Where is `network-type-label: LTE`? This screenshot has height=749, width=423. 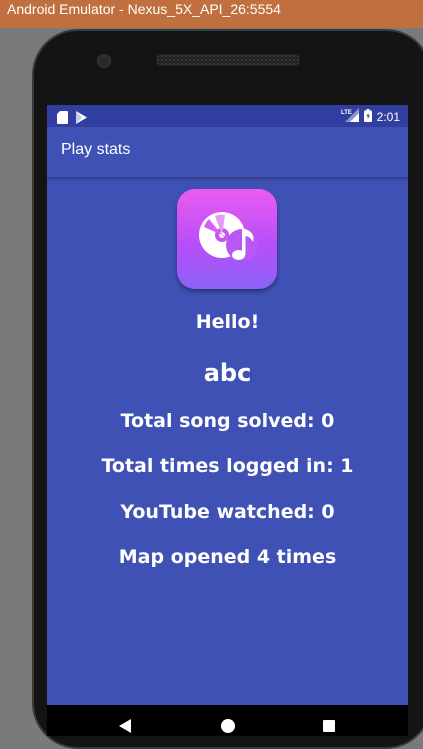
network-type-label: LTE is located at coordinates (346, 113).